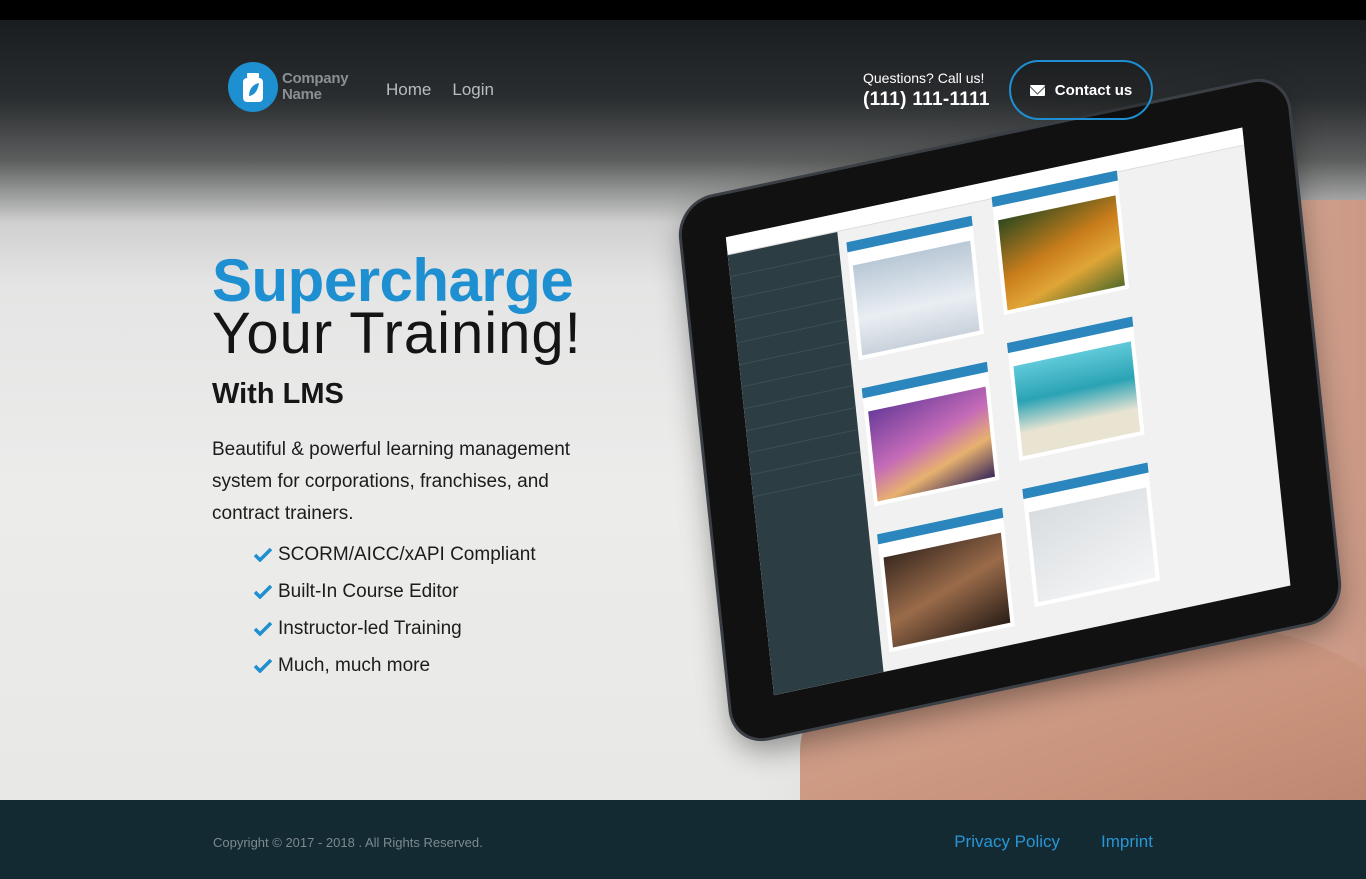 This screenshot has height=879, width=1366. What do you see at coordinates (1093, 90) in the screenshot?
I see `contact-button-label: Contact us` at bounding box center [1093, 90].